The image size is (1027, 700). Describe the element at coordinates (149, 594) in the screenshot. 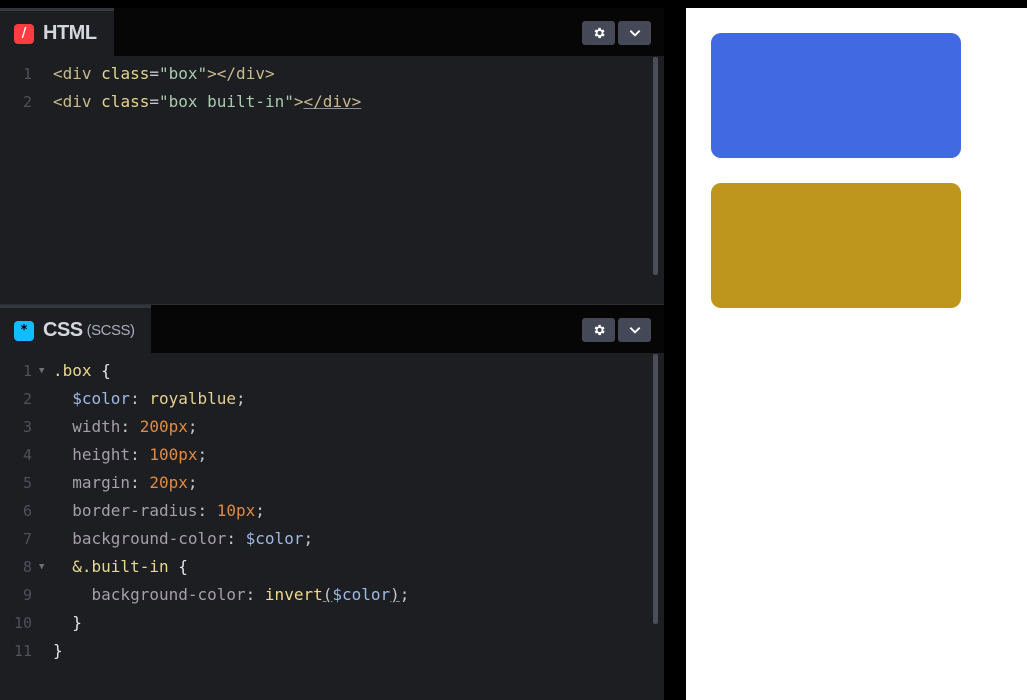

I see `code-token: background-color` at that location.